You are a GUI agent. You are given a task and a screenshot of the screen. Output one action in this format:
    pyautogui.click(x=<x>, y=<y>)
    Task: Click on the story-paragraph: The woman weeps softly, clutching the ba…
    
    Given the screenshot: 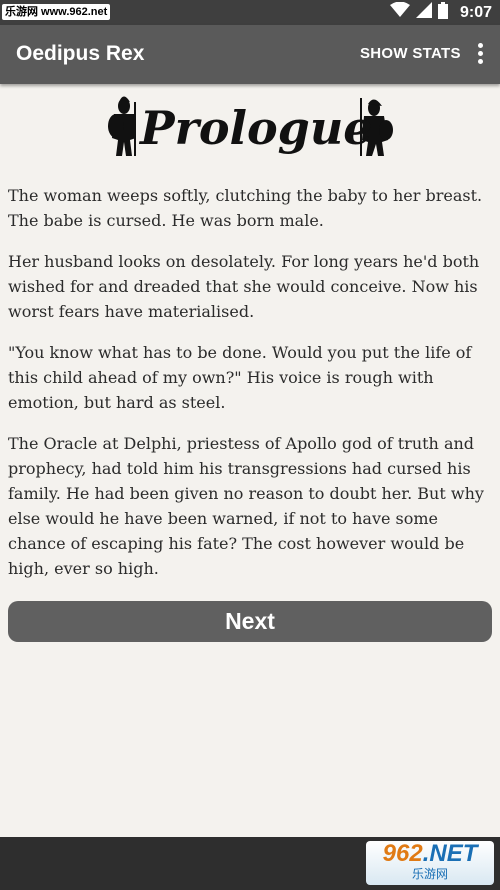 What is the action you would take?
    pyautogui.click(x=245, y=208)
    